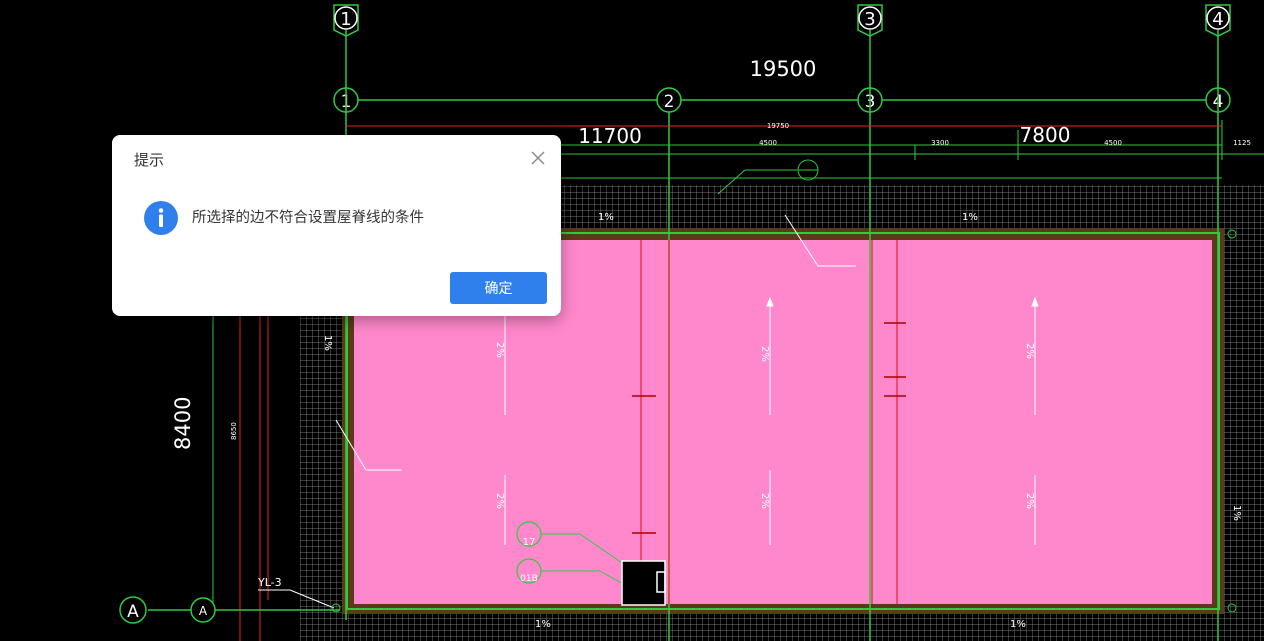 This screenshot has height=641, width=1264. Describe the element at coordinates (345, 19) in the screenshot. I see `axis-label: 1` at that location.